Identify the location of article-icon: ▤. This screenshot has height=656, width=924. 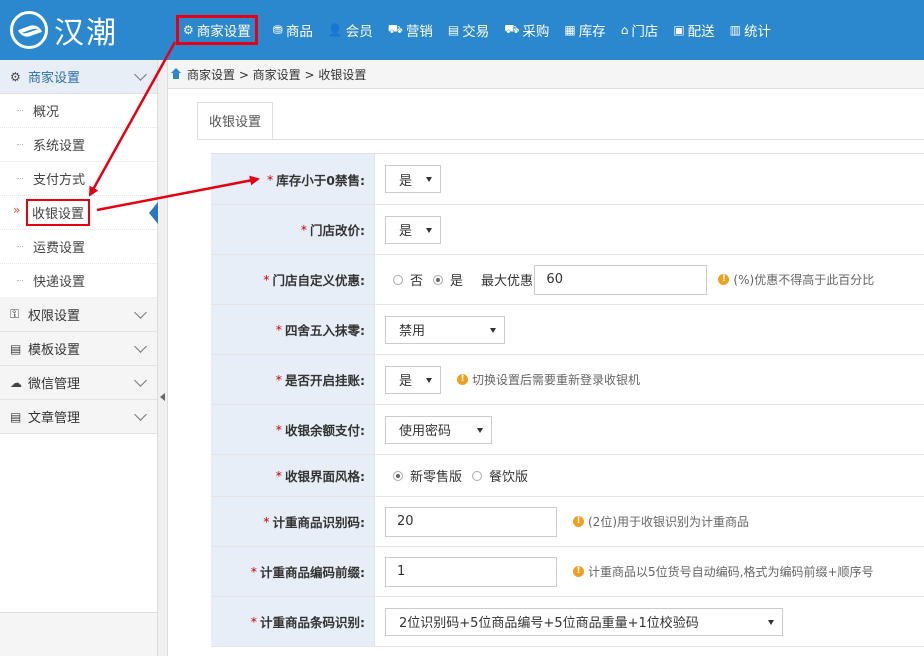
(16, 416).